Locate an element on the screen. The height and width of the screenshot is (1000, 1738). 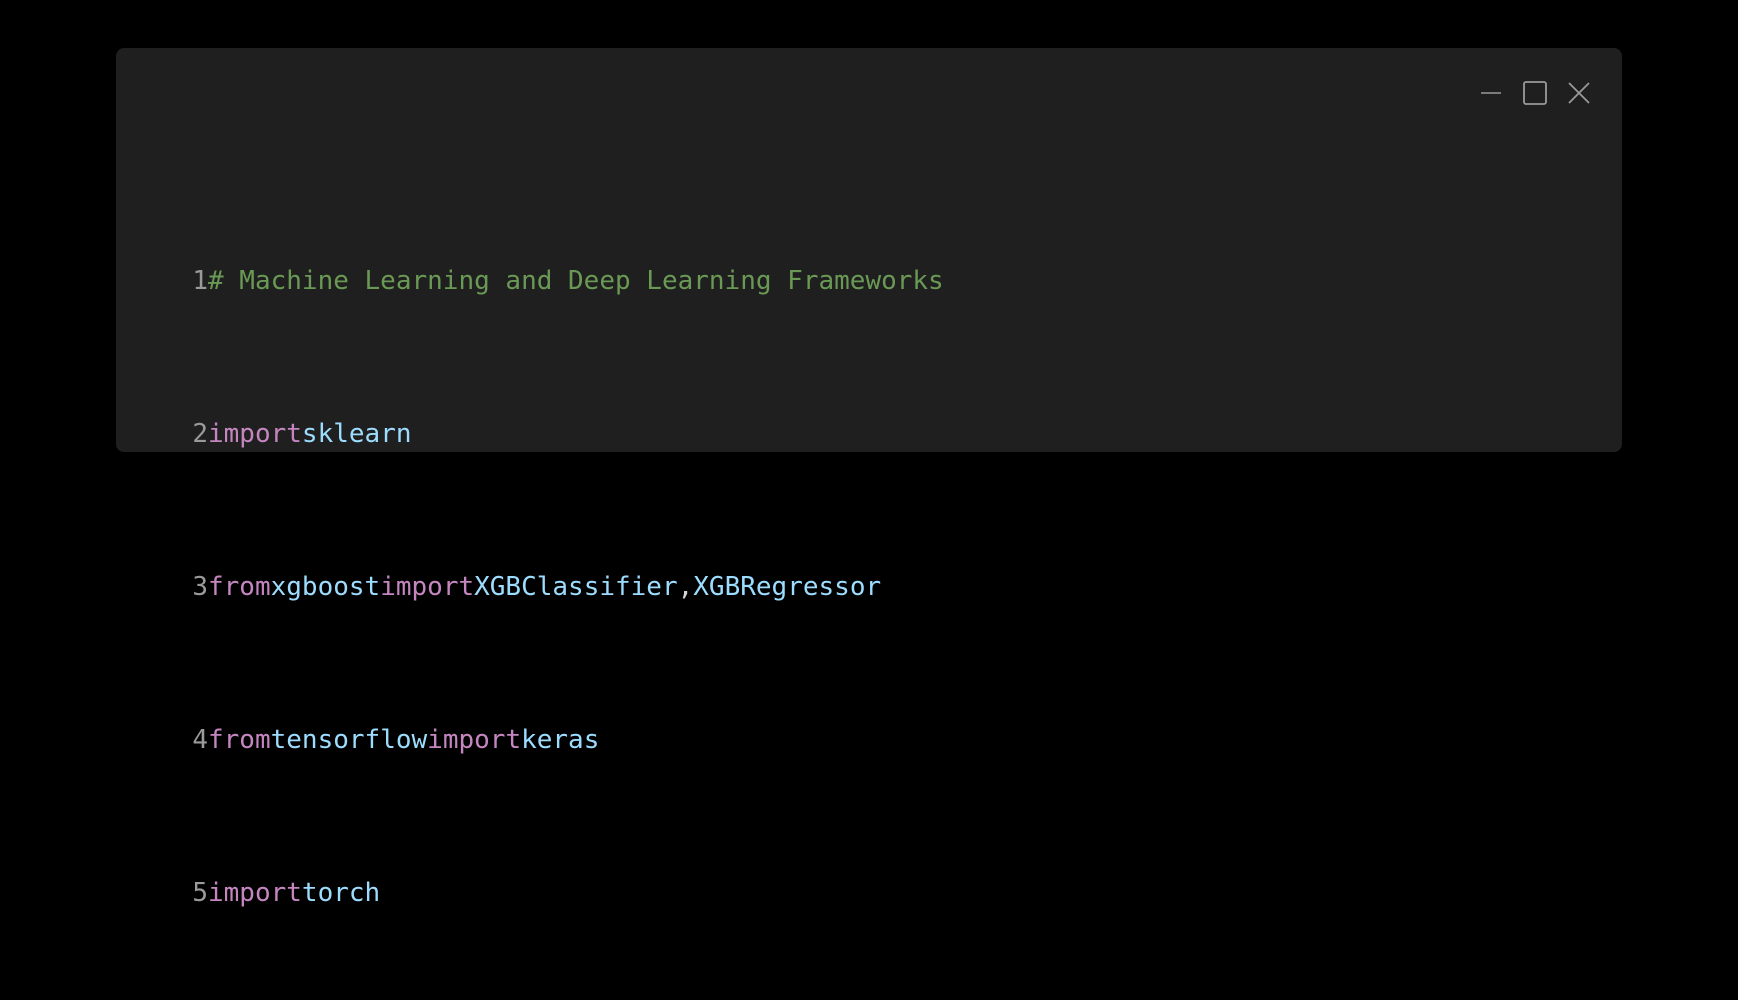
module-name: xgboost is located at coordinates (325, 587).